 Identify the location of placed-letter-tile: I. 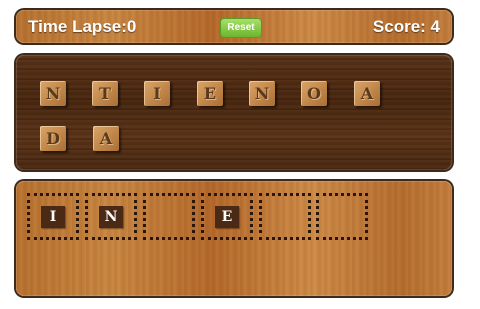
(53, 217).